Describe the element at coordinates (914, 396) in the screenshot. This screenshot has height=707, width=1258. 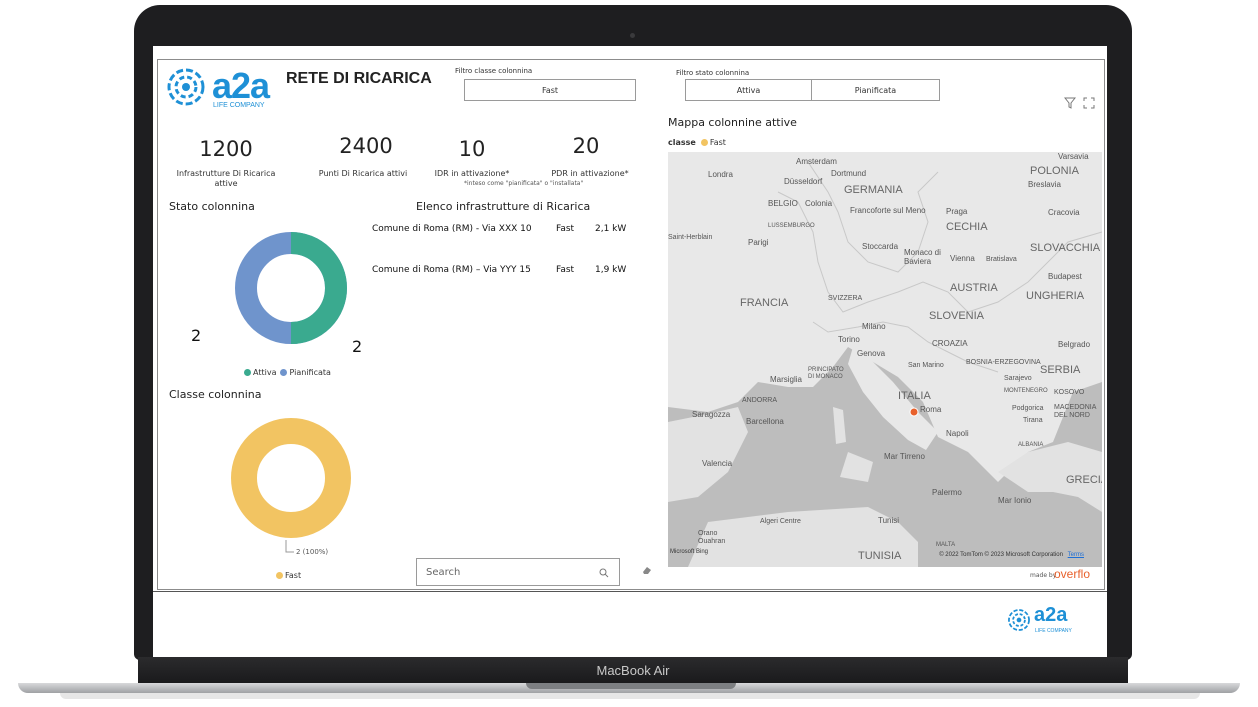
I see `map-label-italia: ITALIA` at that location.